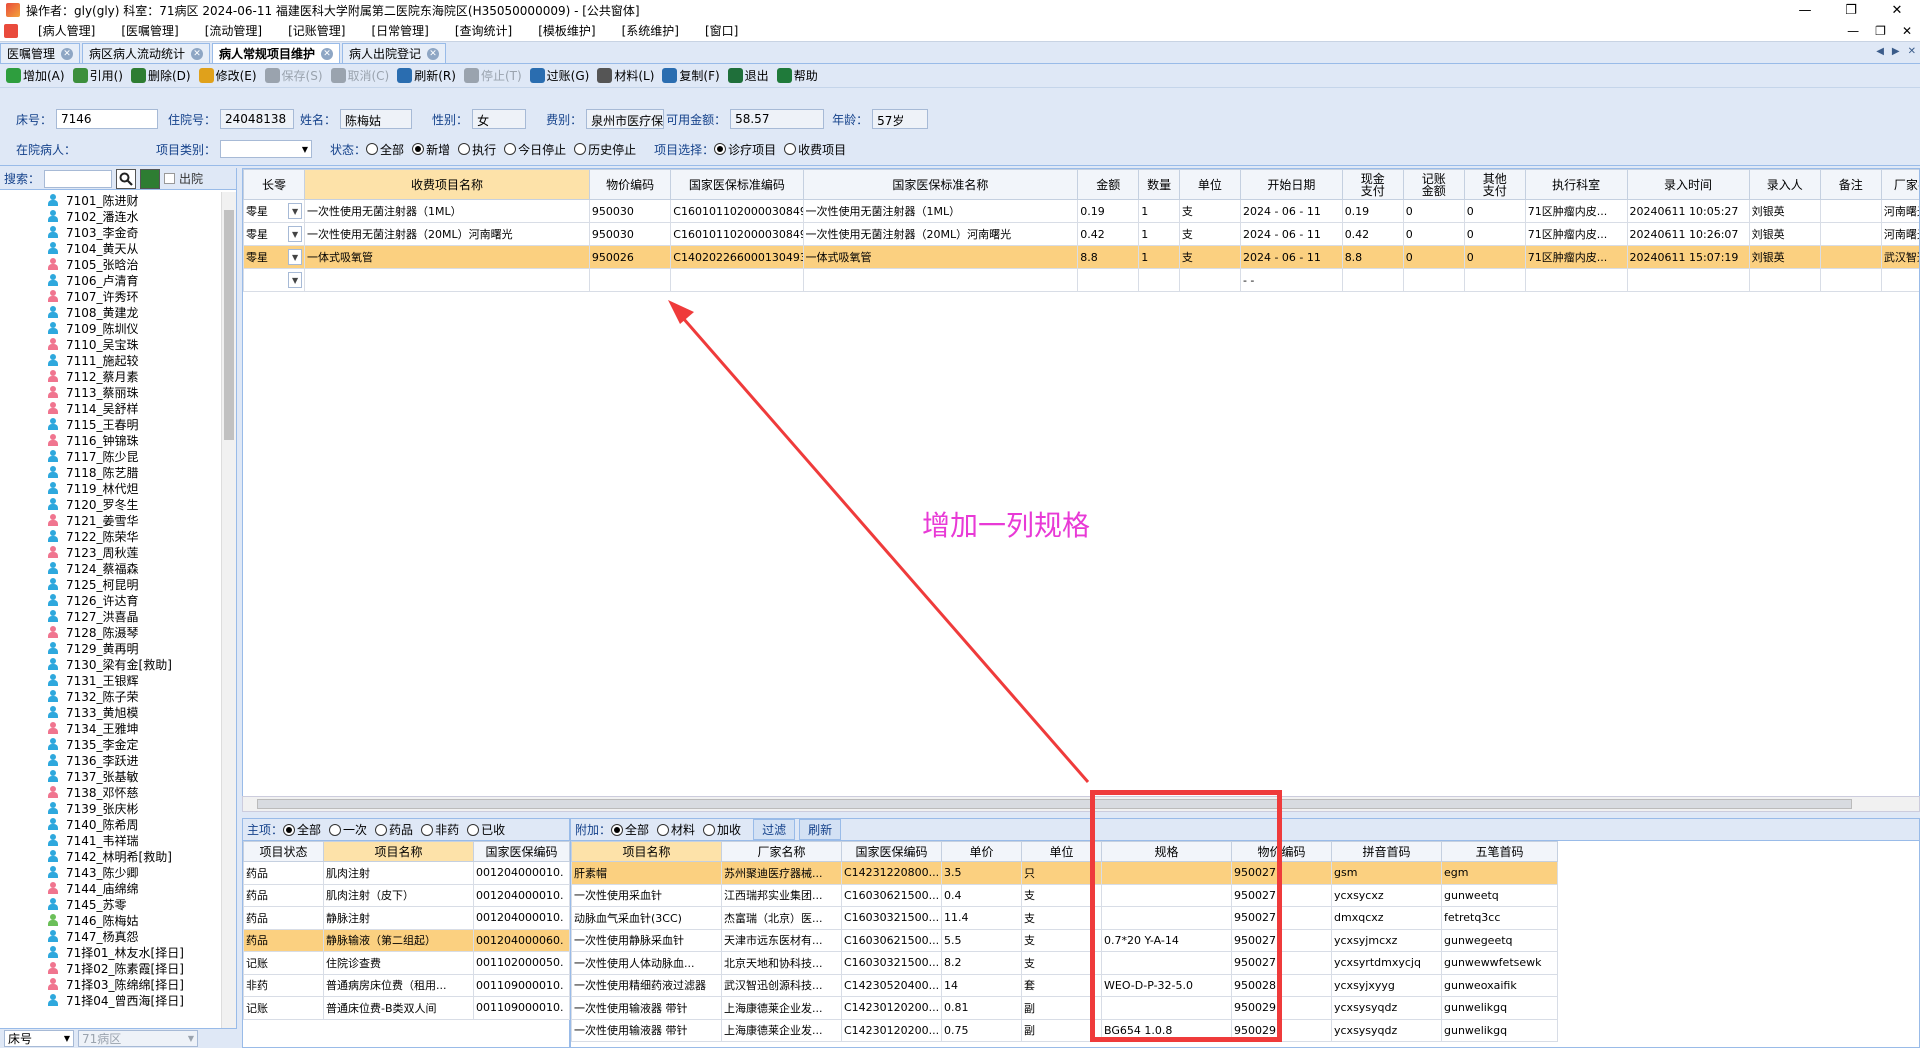  Describe the element at coordinates (797, 75) in the screenshot. I see `toolbar-button-help: 帮助` at that location.